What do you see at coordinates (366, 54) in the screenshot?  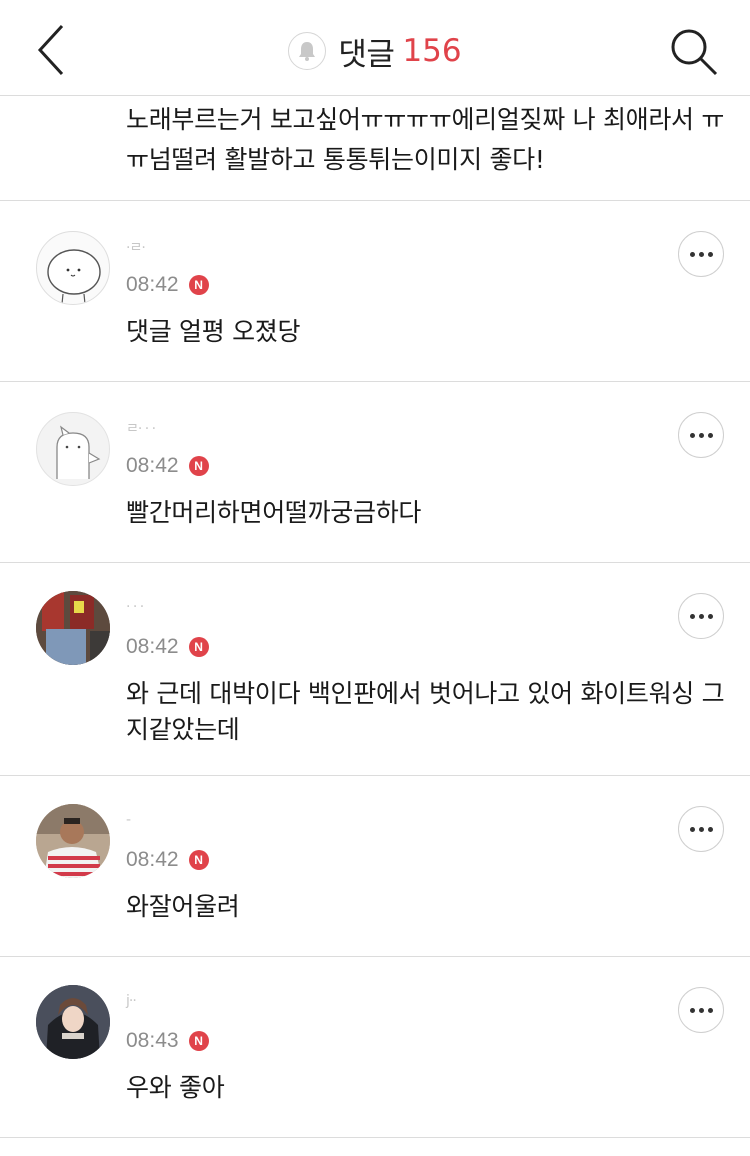 I see `page-title: 댓글` at bounding box center [366, 54].